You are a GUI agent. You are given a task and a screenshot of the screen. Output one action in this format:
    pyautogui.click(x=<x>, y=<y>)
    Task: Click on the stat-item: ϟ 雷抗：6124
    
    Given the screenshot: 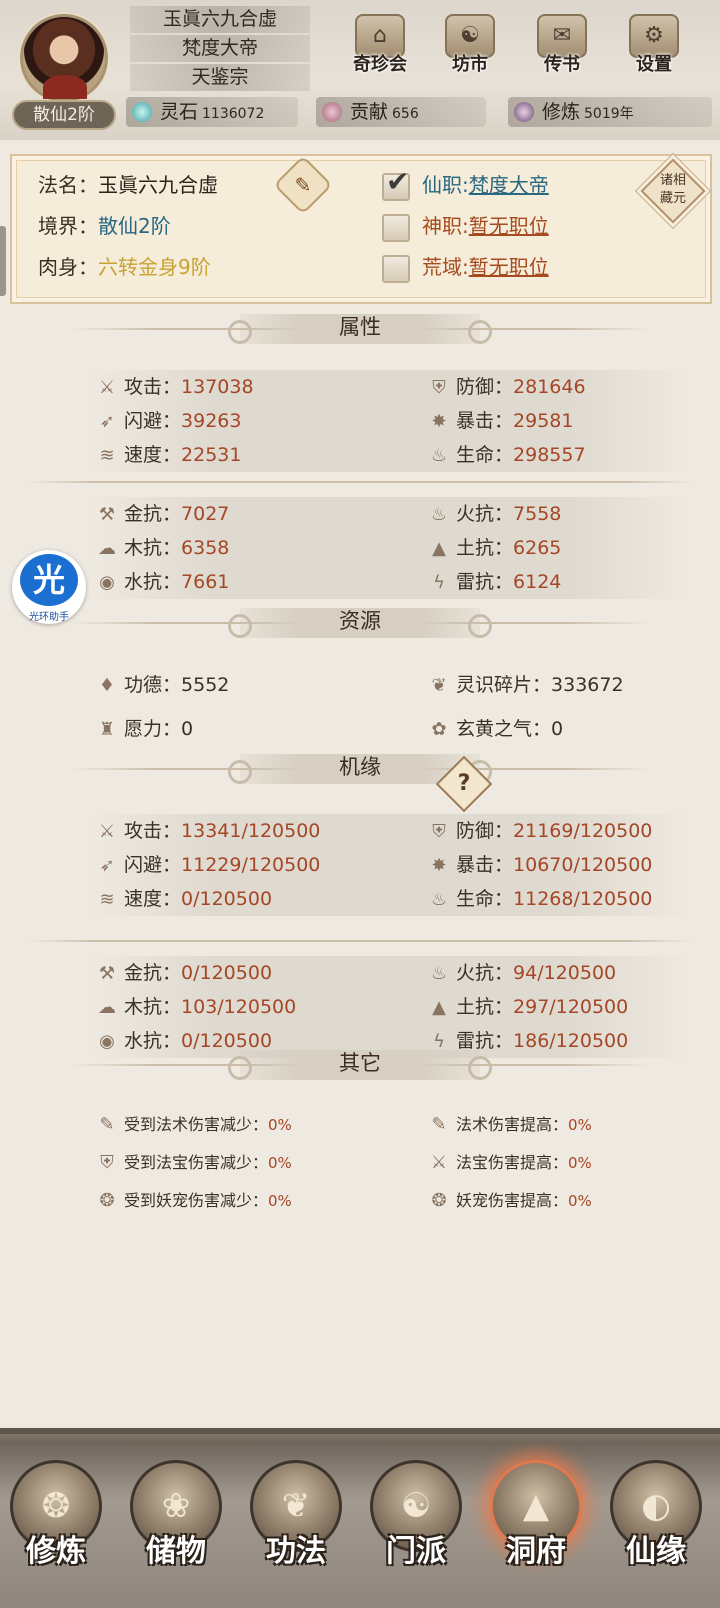 What is the action you would take?
    pyautogui.click(x=491, y=582)
    